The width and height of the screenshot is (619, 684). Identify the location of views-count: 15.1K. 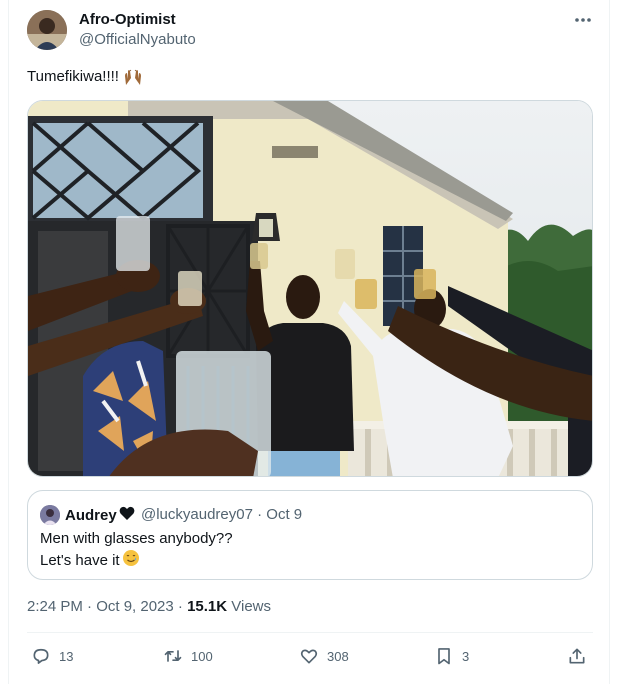
(207, 606).